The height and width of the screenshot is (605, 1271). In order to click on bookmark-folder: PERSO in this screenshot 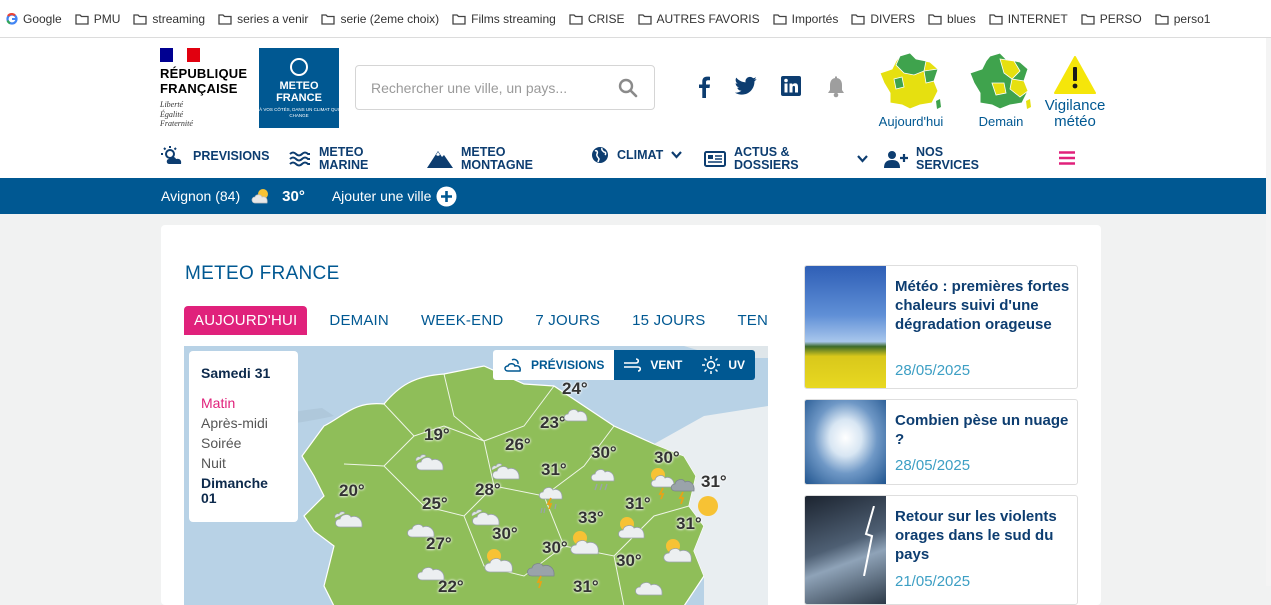, I will do `click(1111, 19)`.